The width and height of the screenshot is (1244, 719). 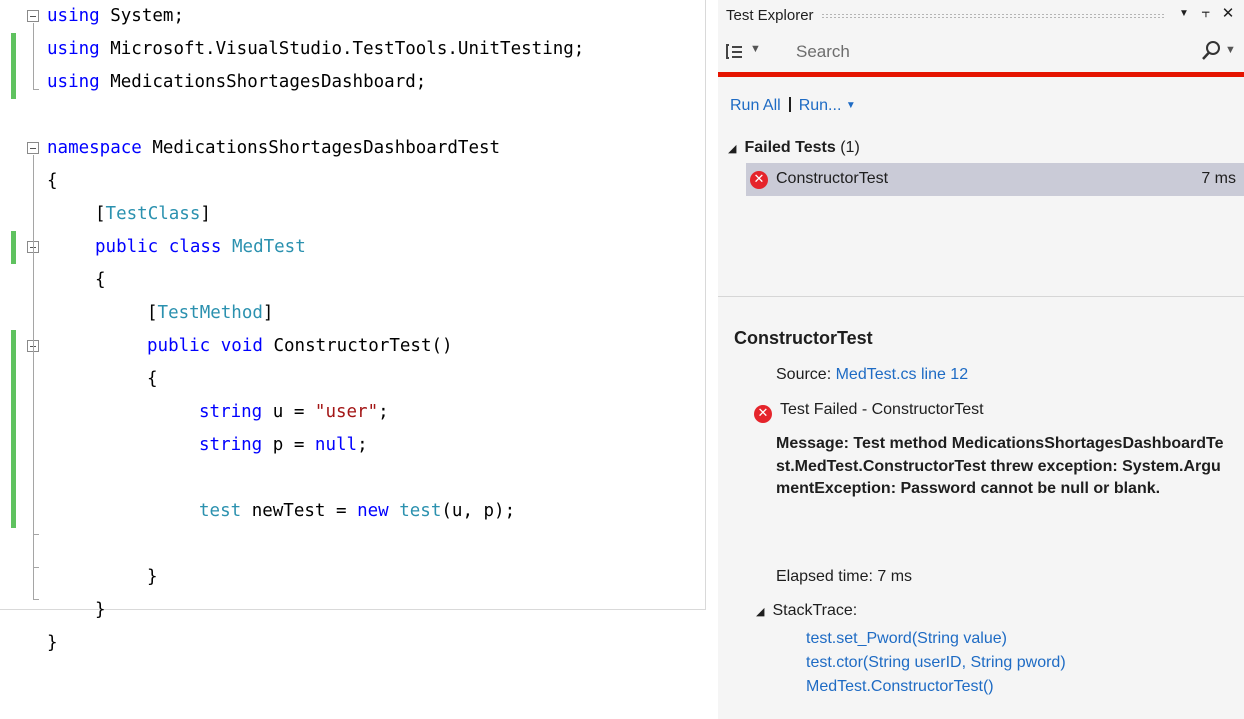 What do you see at coordinates (850, 147) in the screenshot?
I see `group-count: (1)` at bounding box center [850, 147].